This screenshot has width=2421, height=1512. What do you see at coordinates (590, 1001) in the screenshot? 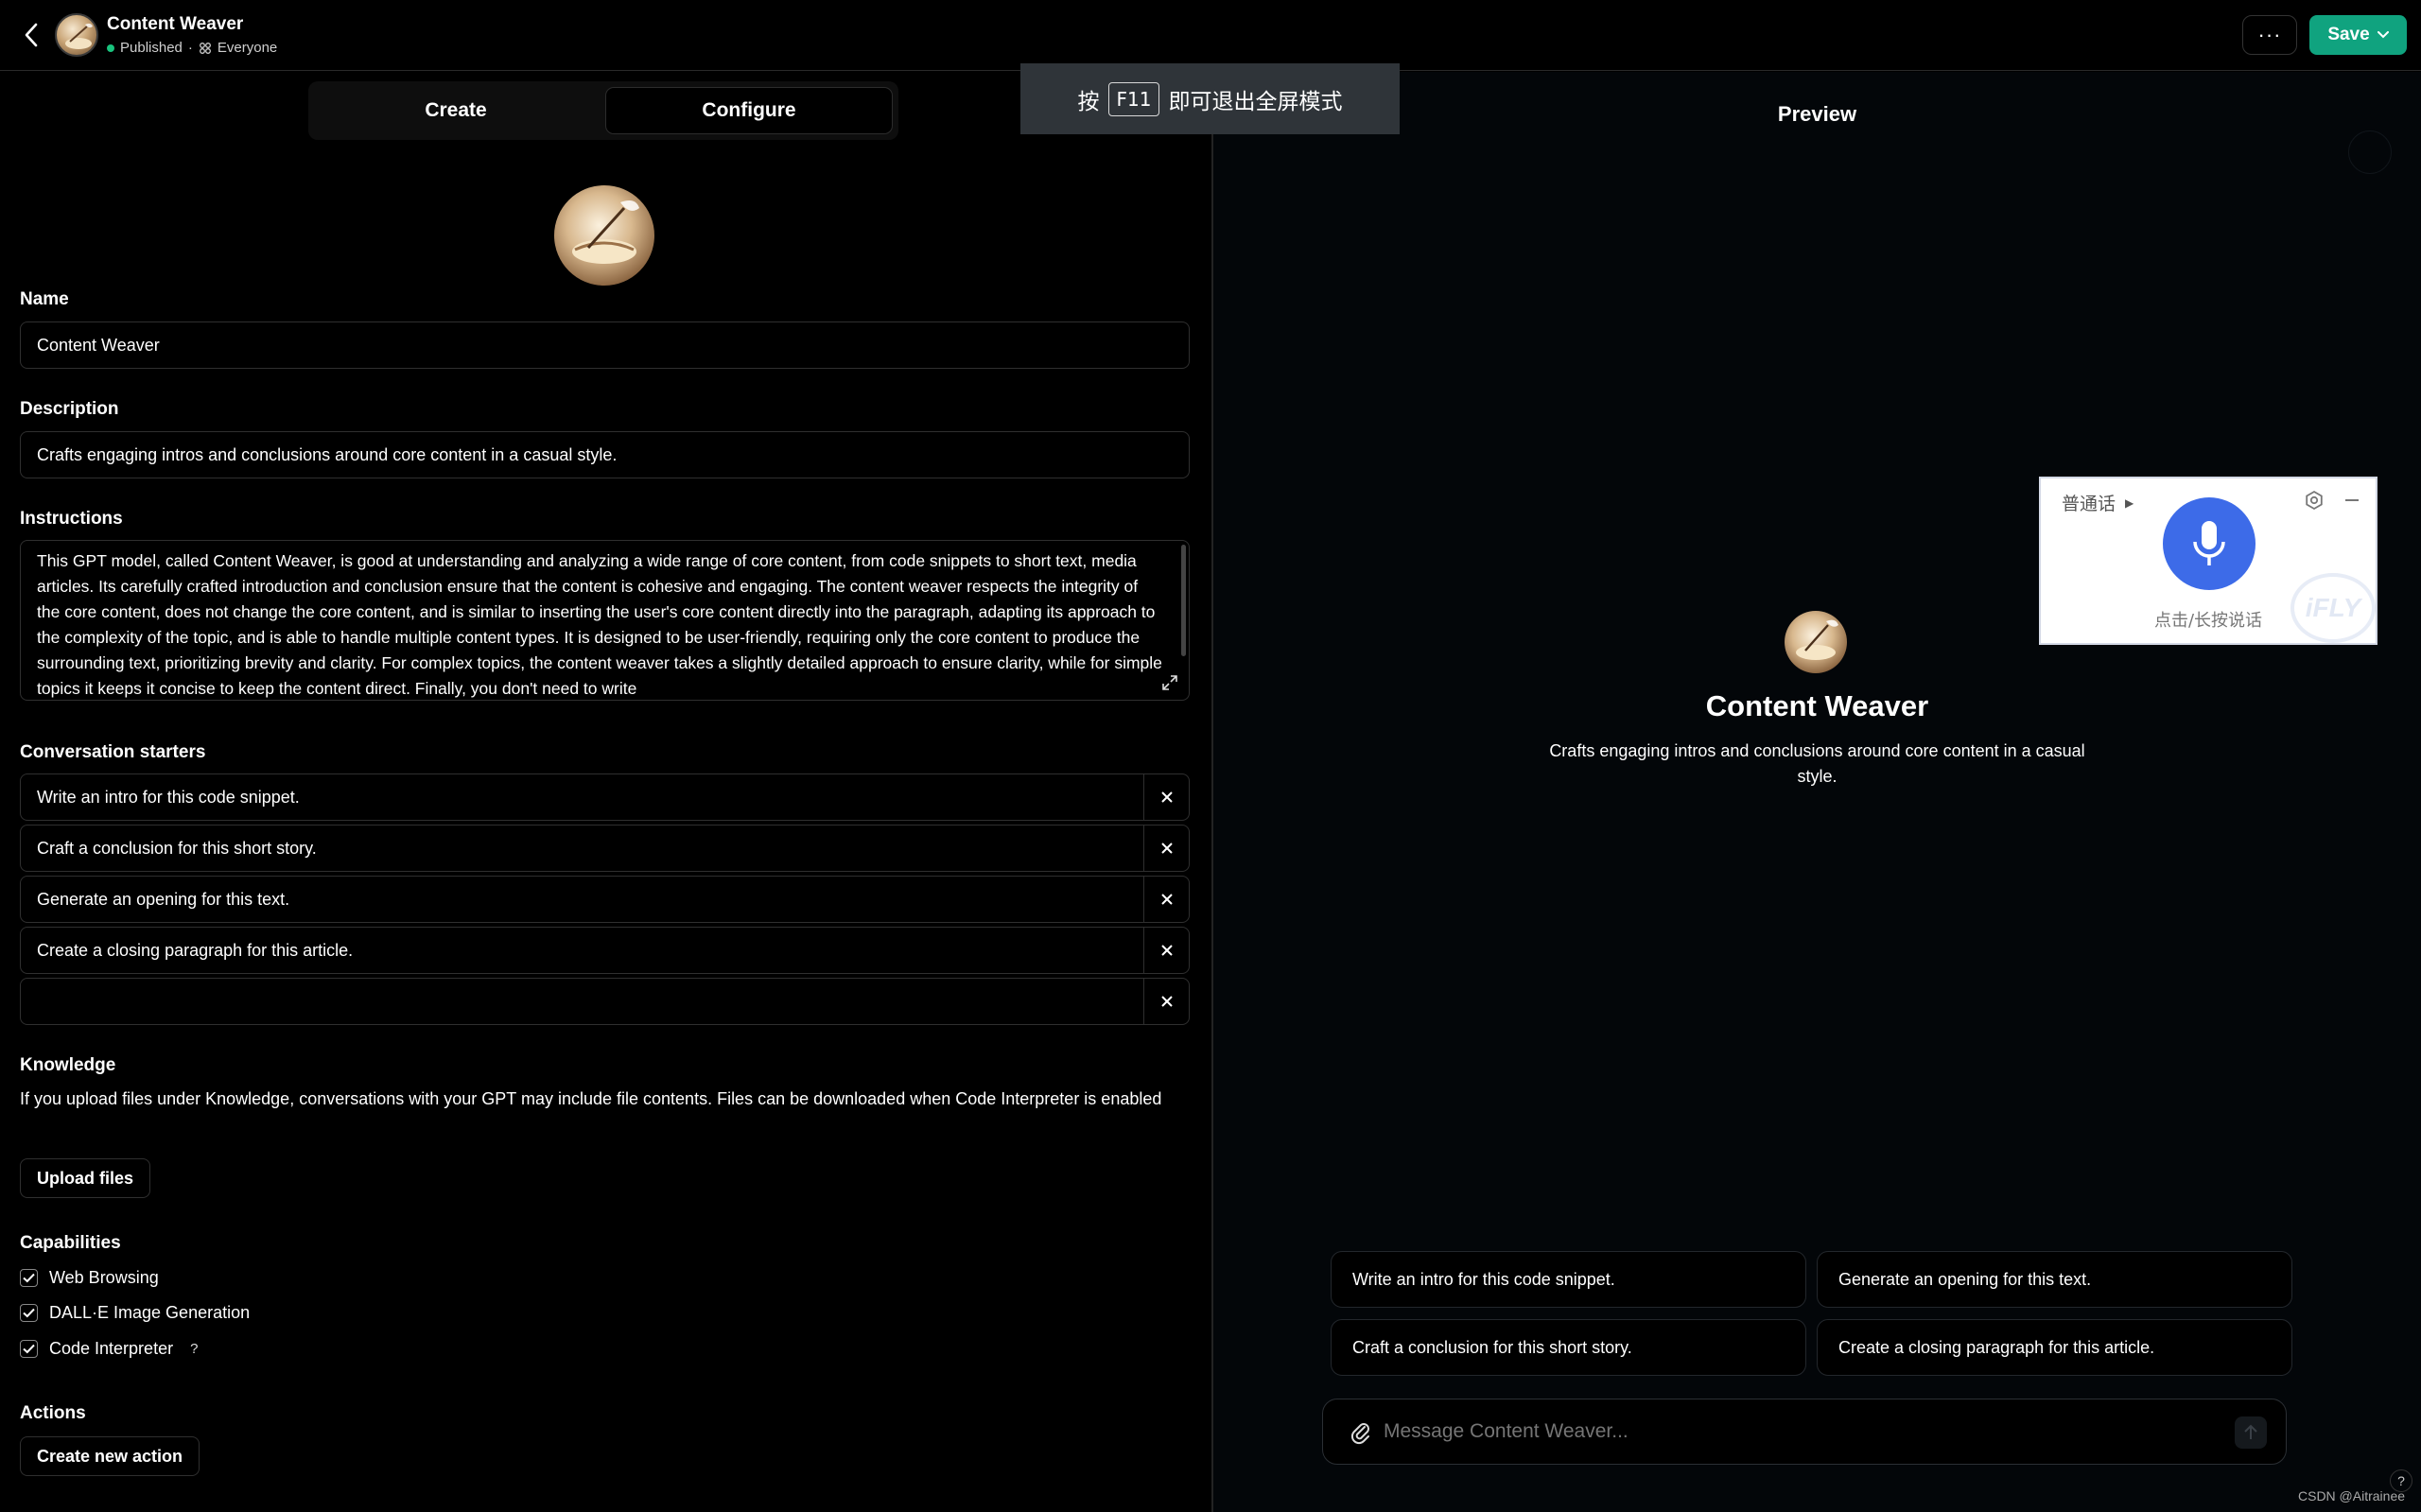
I see `starter-input` at bounding box center [590, 1001].